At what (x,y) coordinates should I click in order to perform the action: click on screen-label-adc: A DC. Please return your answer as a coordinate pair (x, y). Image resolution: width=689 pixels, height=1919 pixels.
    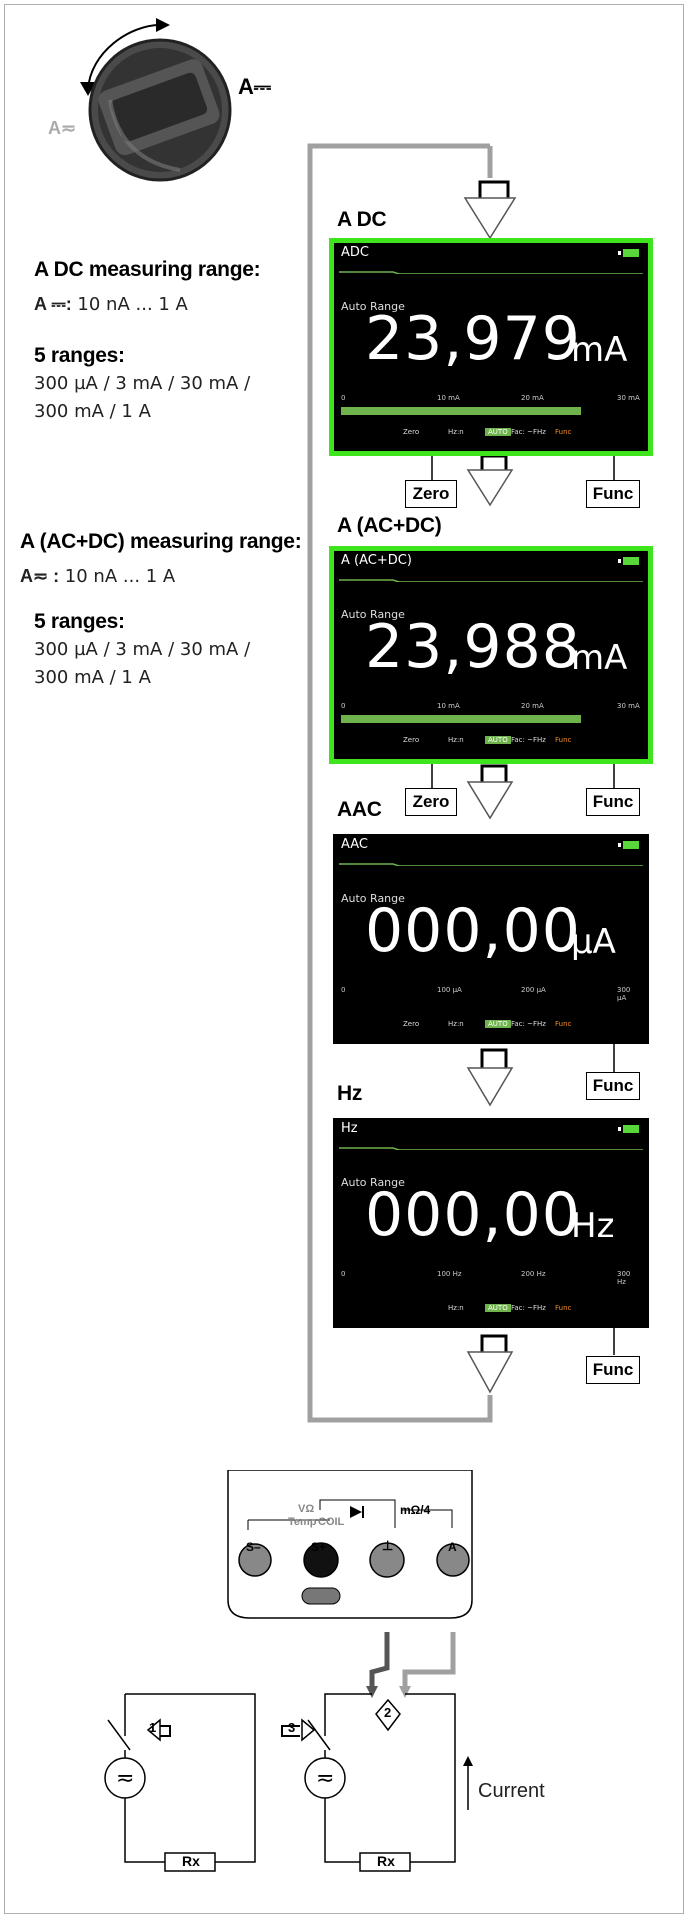
    Looking at the image, I should click on (362, 219).